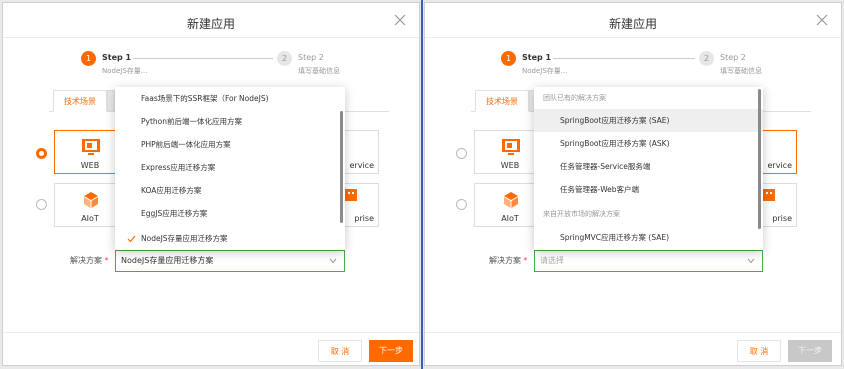 The height and width of the screenshot is (369, 844). Describe the element at coordinates (648, 237) in the screenshot. I see `dropdown-option: SpringMVC应用迁移方案 (SAE)` at that location.